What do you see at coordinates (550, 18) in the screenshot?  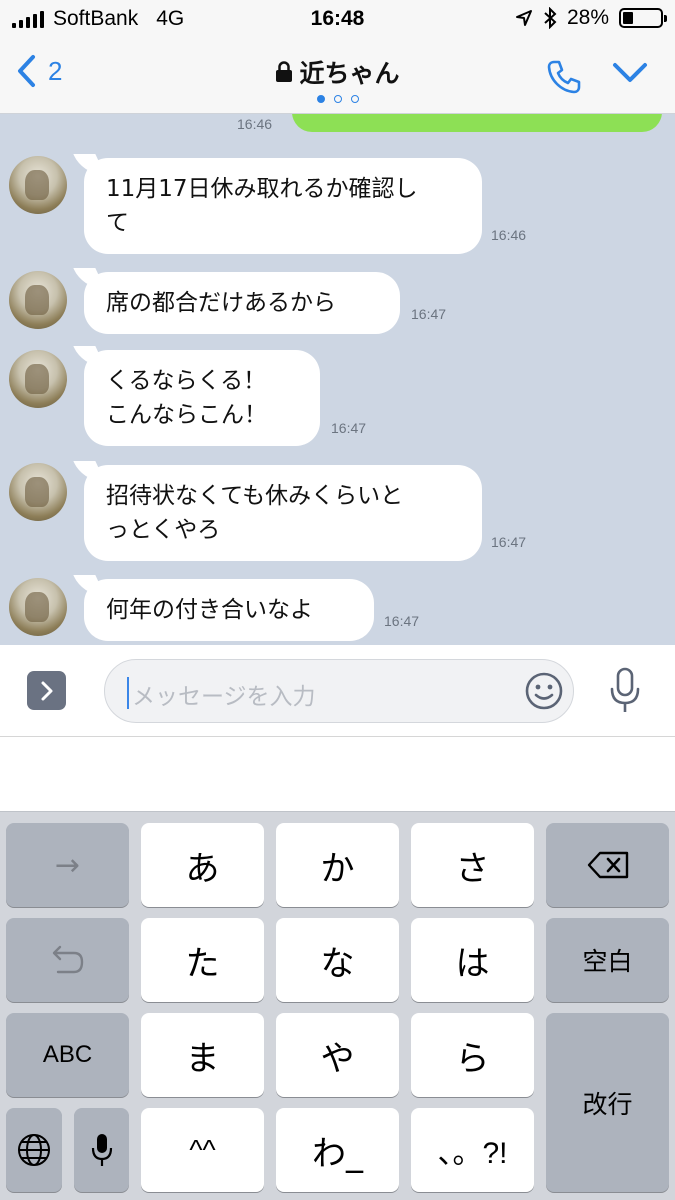 I see `bluetooth-icon` at bounding box center [550, 18].